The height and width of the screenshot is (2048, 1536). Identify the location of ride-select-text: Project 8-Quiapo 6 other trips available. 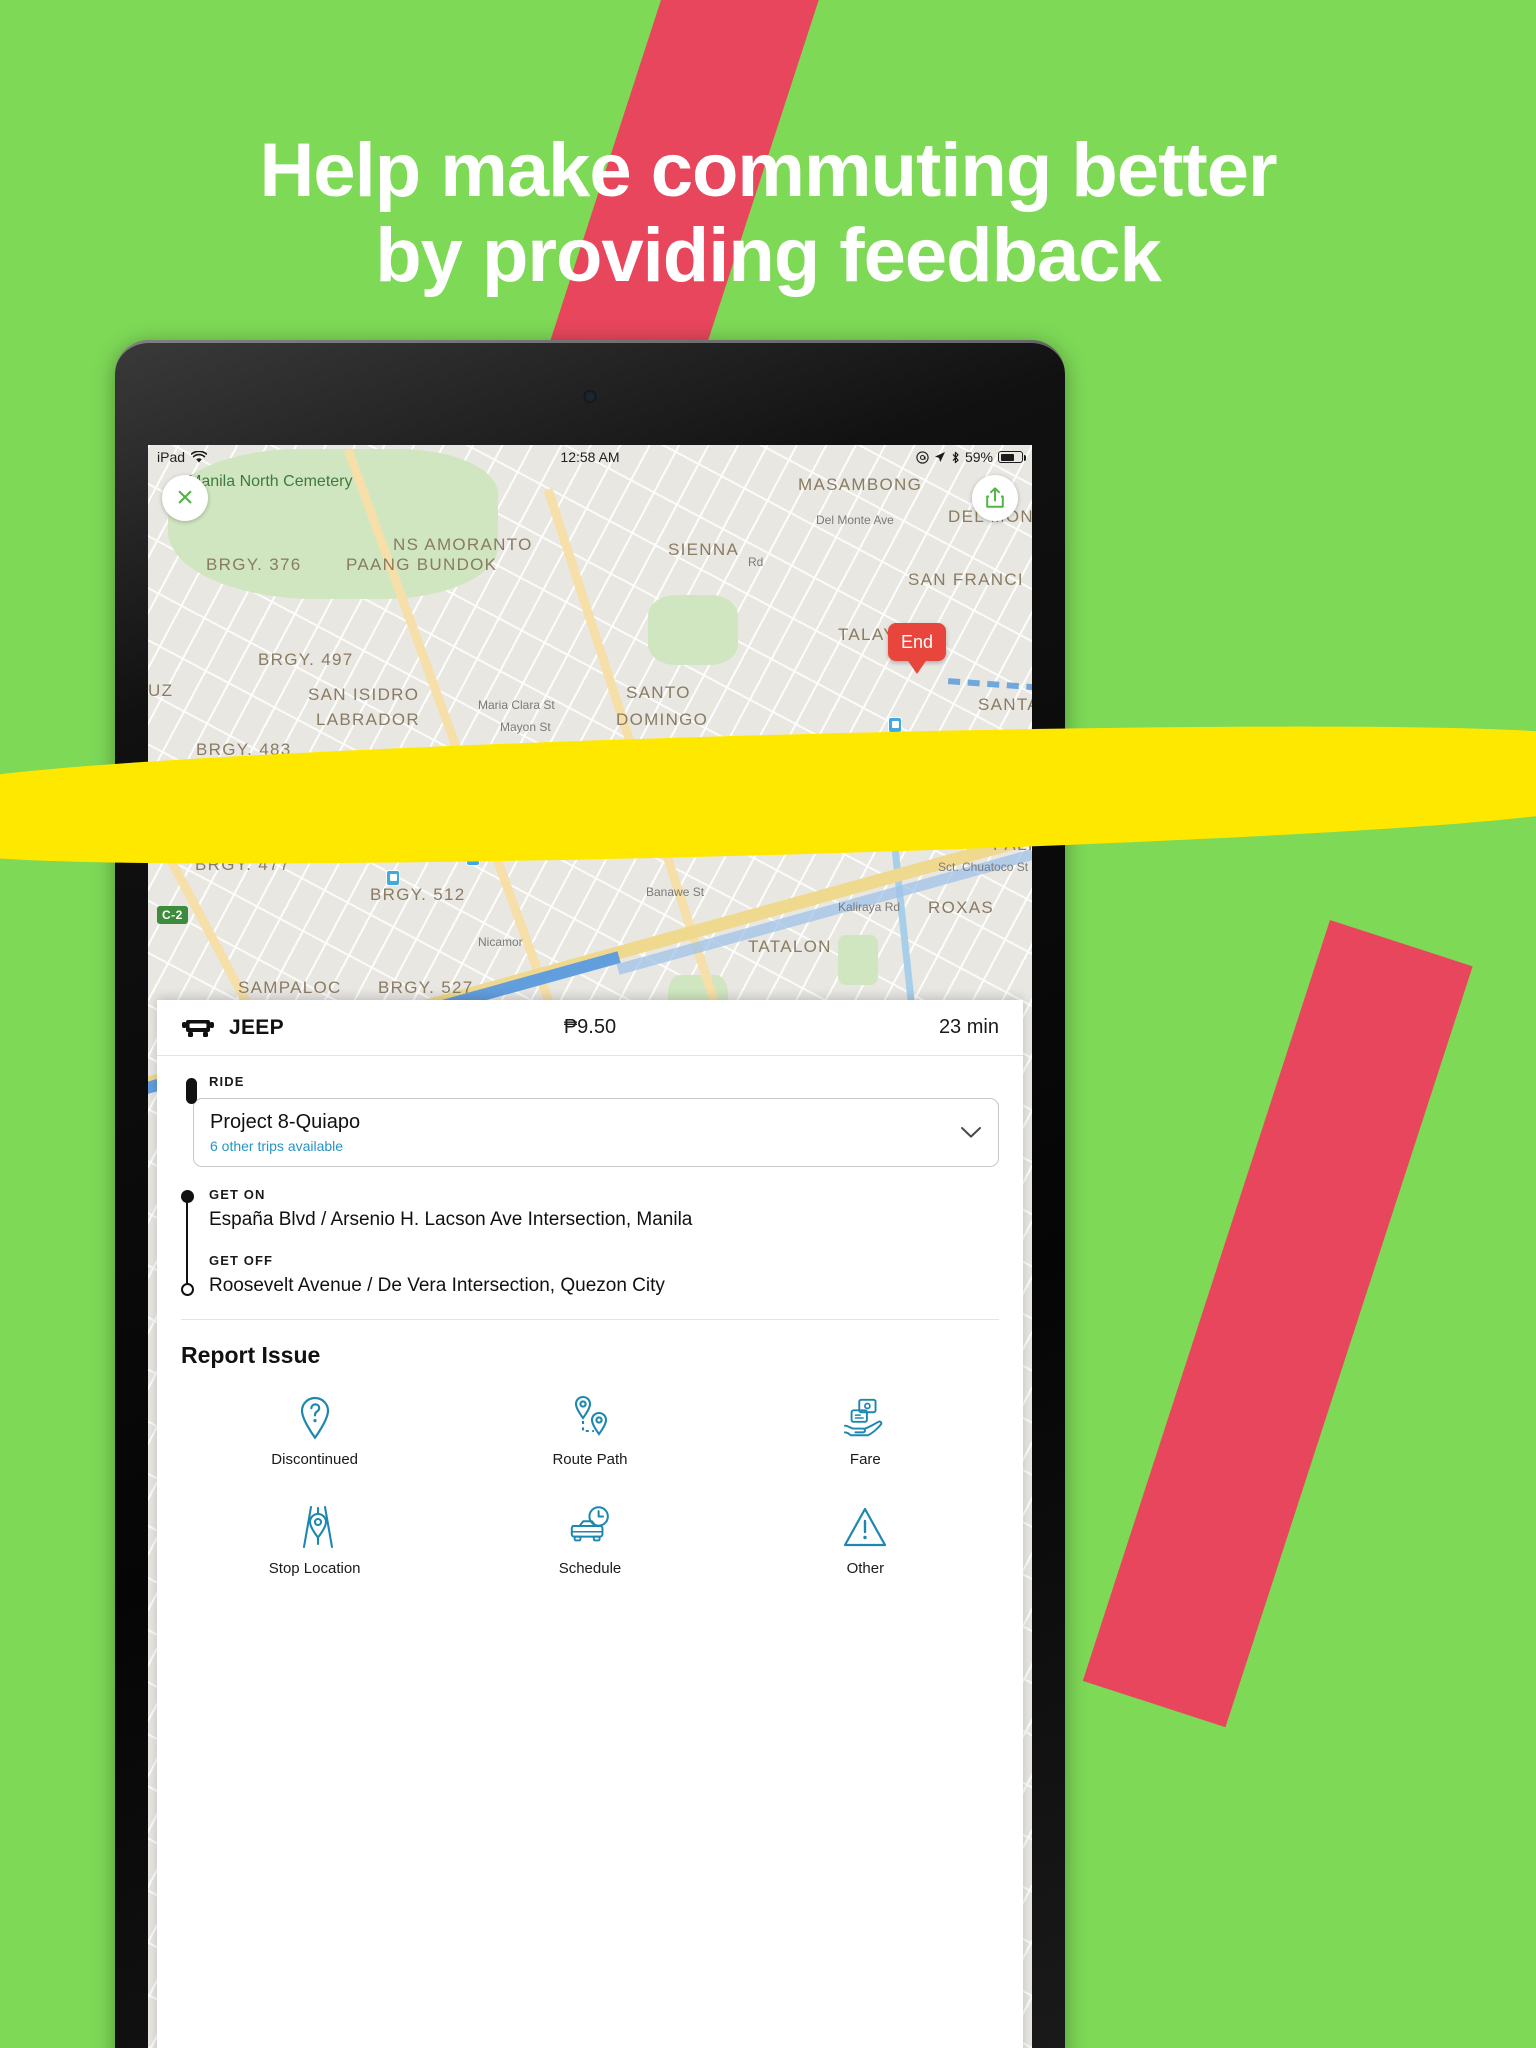
(285, 1132).